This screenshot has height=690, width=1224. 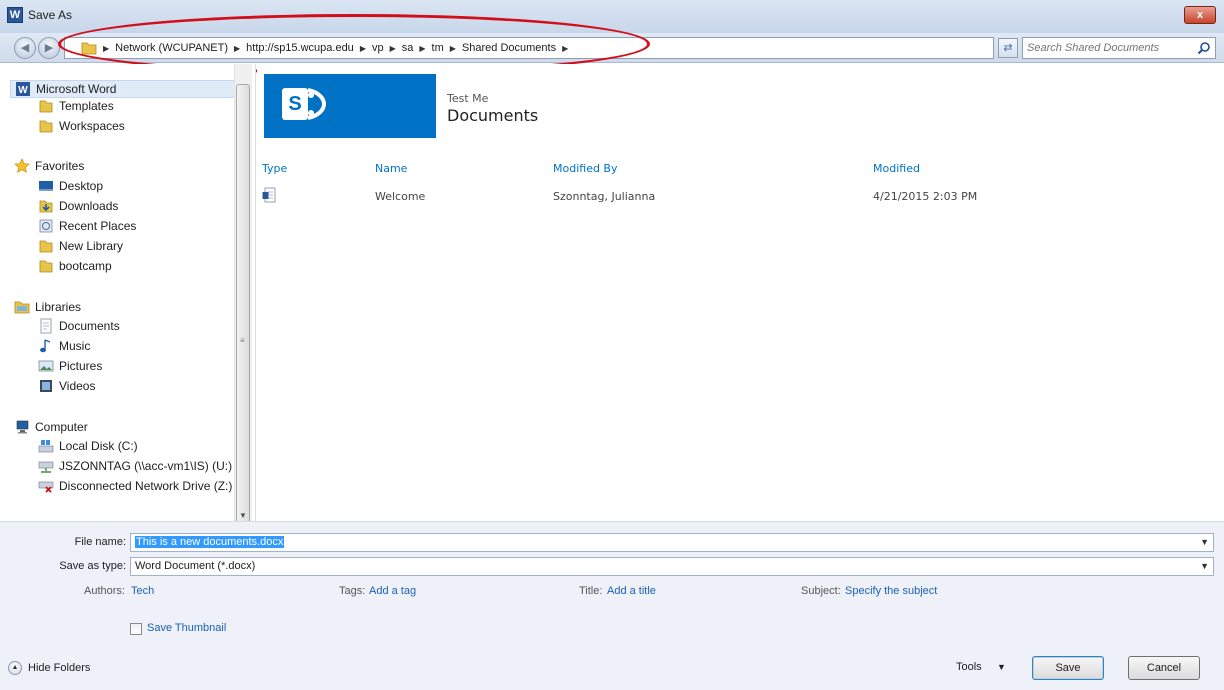 What do you see at coordinates (61, 427) in the screenshot?
I see `sidebar-item-label: Computer` at bounding box center [61, 427].